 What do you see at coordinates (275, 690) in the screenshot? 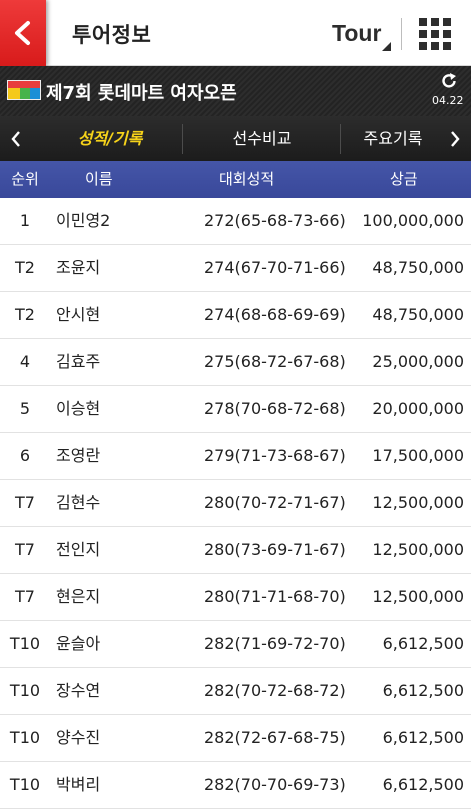
I see `score-cell: 282(70-72-68-72)` at bounding box center [275, 690].